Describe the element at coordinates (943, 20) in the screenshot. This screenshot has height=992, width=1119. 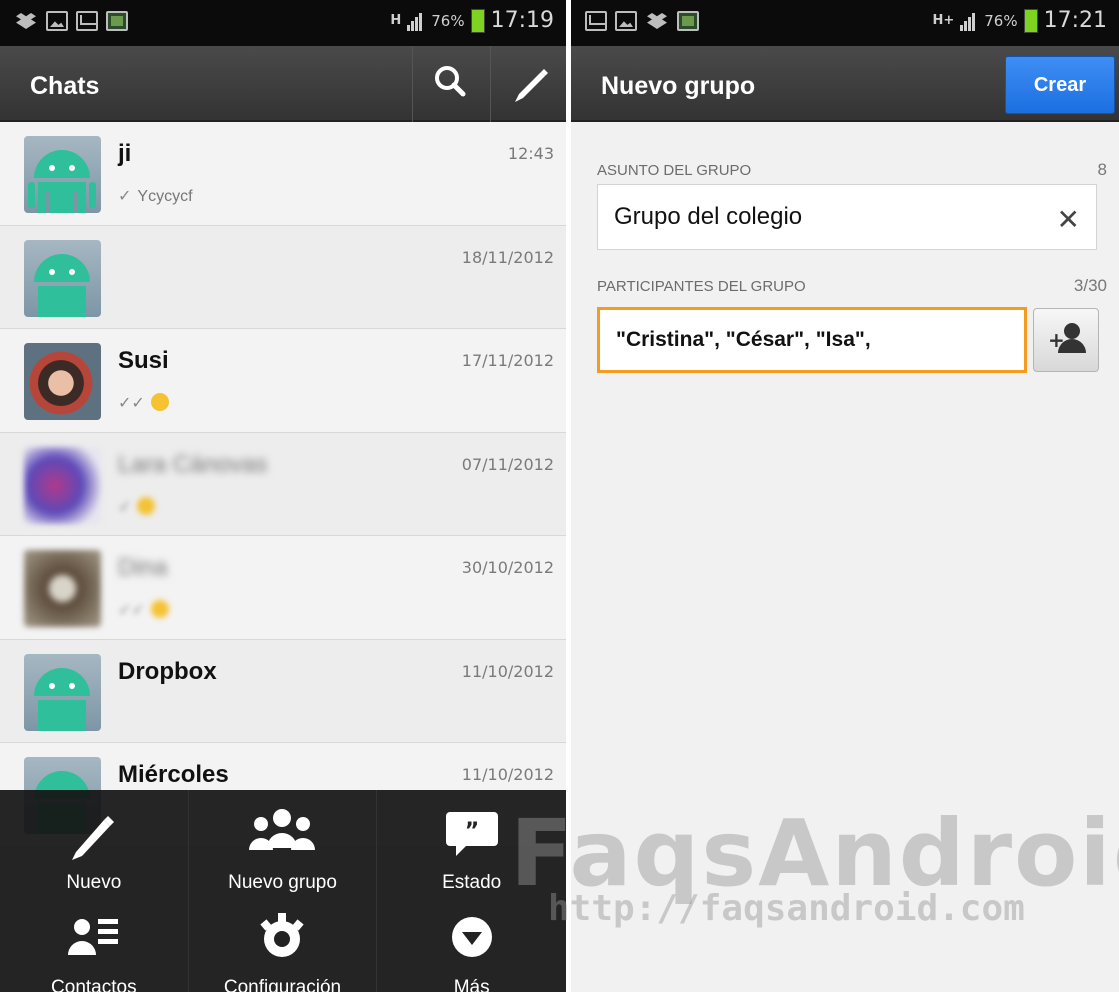
I see `network-type: H+` at that location.